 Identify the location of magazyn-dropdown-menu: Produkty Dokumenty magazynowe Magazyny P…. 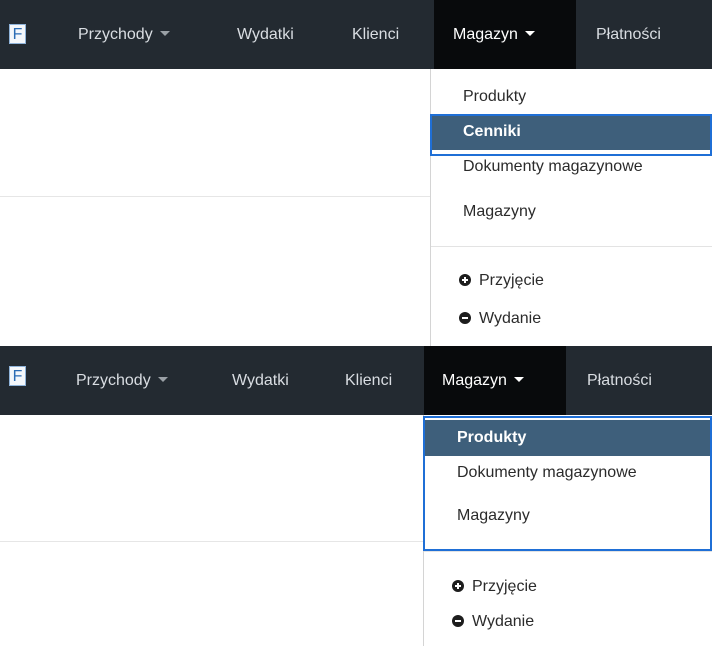
(567, 530).